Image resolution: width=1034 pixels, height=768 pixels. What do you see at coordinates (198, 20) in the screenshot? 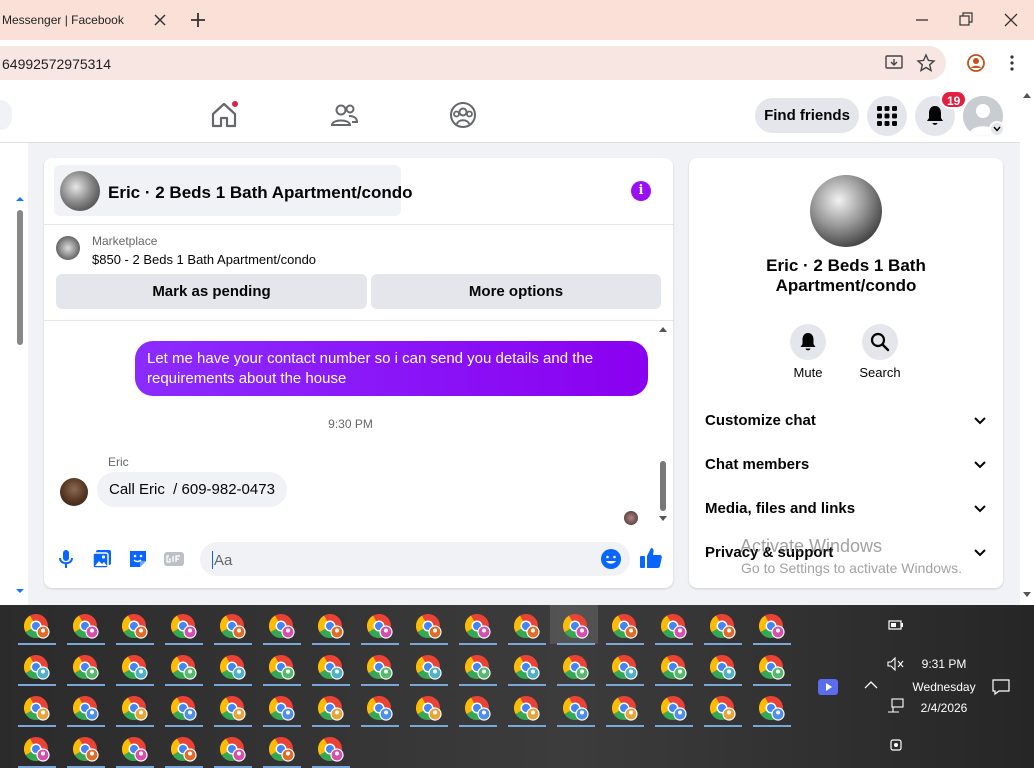
I see `new-tab-icon` at bounding box center [198, 20].